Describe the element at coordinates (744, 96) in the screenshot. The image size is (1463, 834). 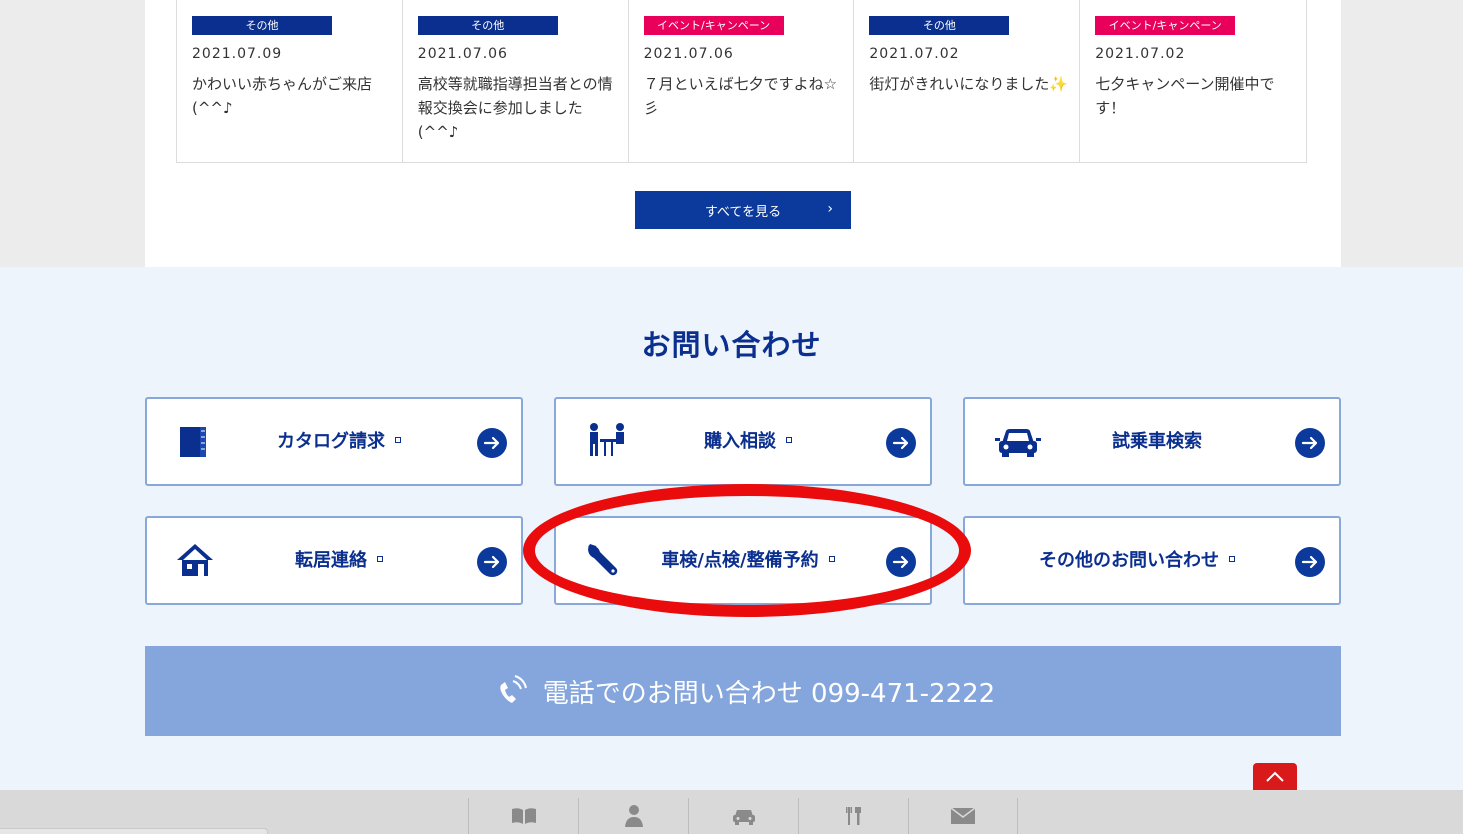
I see `news-title: ７月といえば七夕ですよね☆彡` at that location.